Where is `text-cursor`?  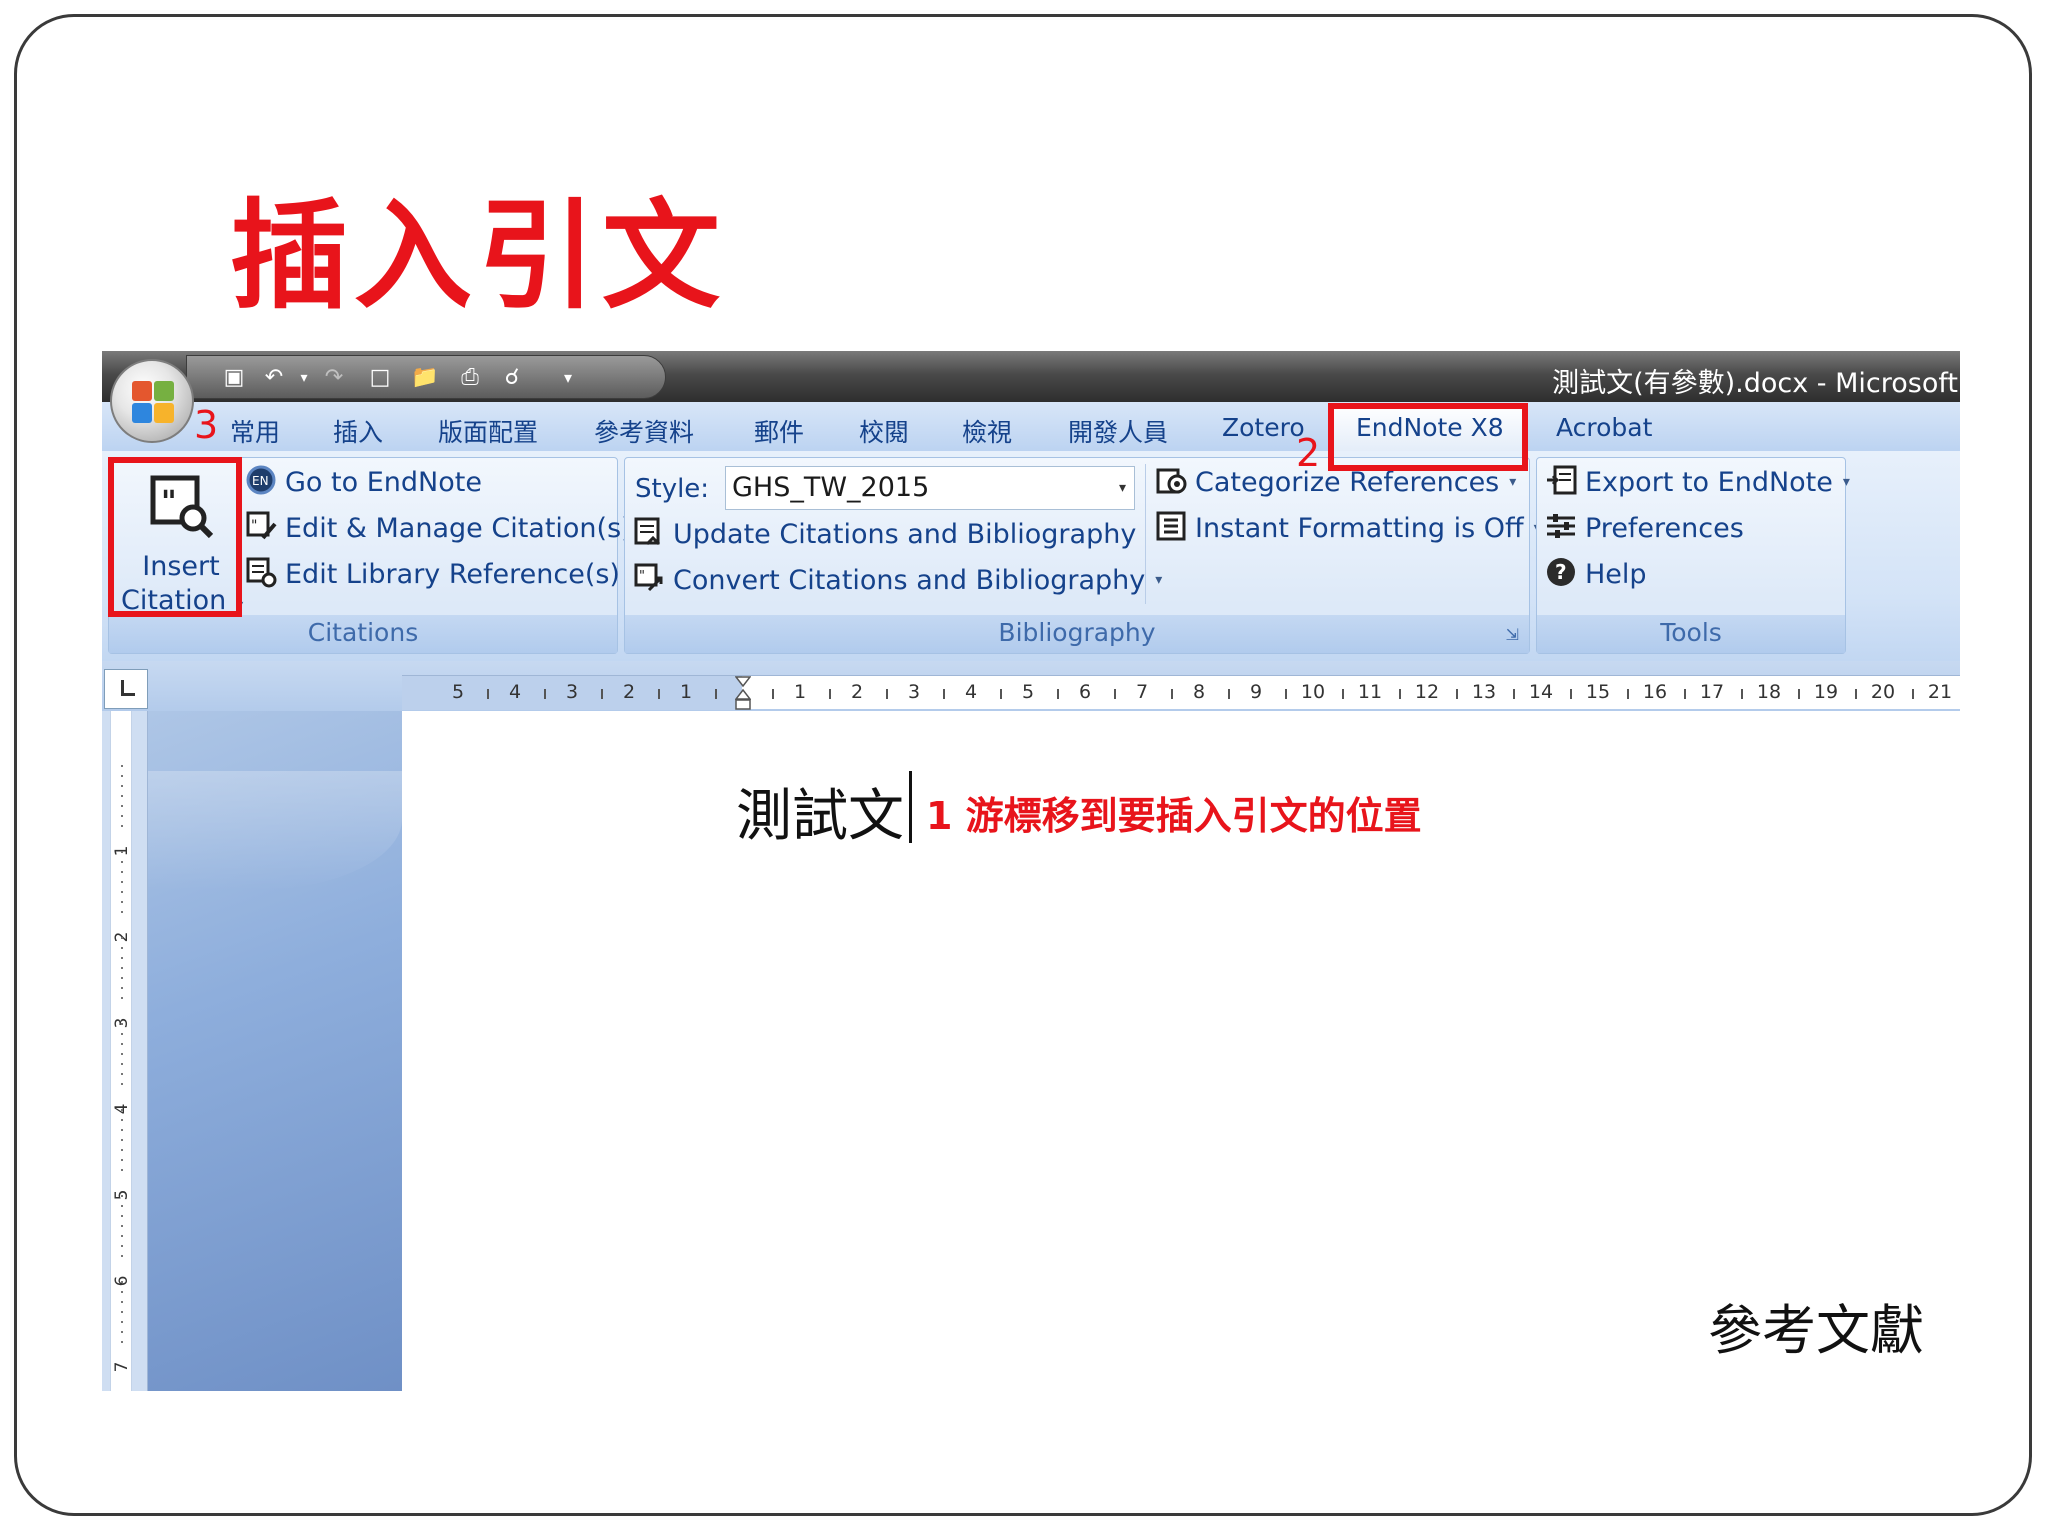
text-cursor is located at coordinates (910, 807).